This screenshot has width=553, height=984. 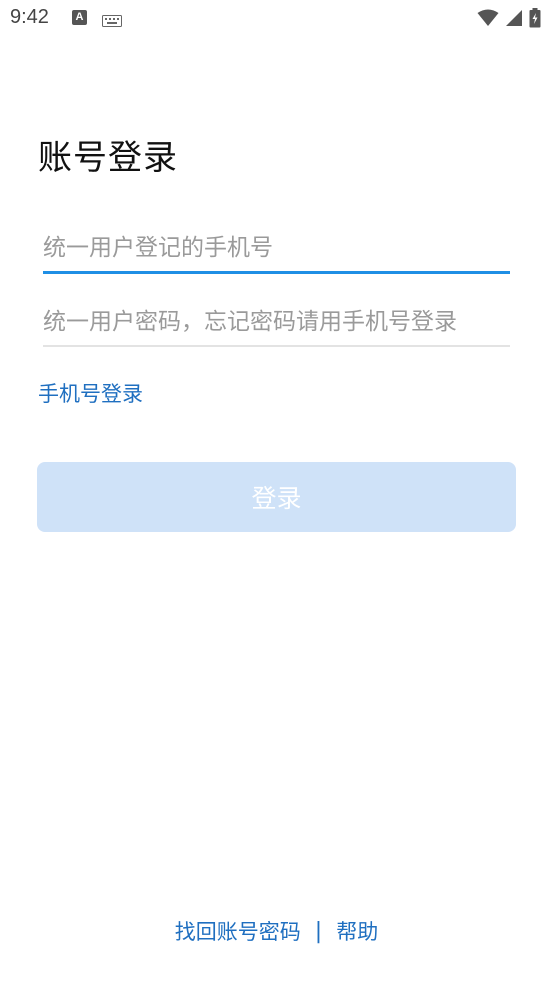 I want to click on recover-account-link: 找回账号密码, so click(x=238, y=931).